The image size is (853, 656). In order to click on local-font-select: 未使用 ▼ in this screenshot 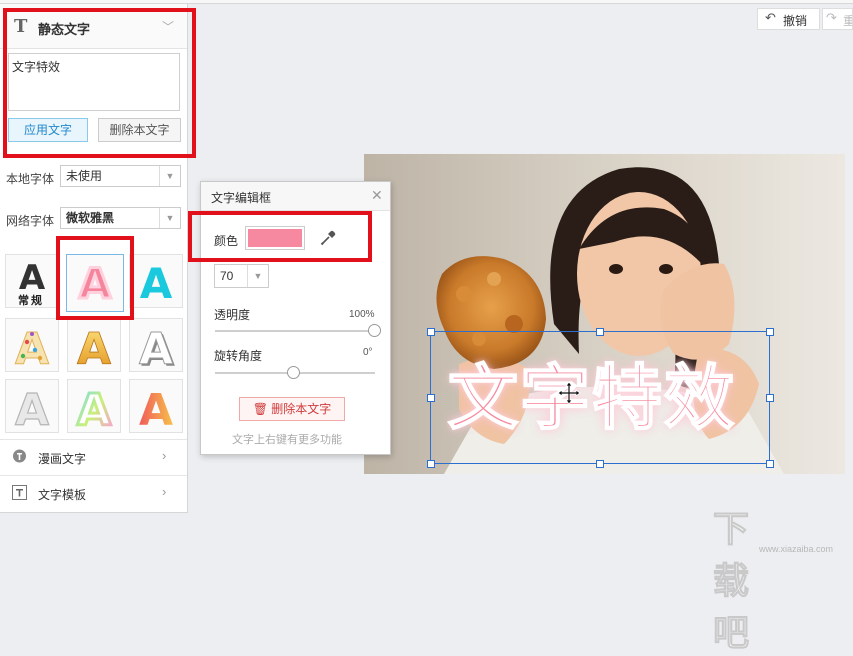, I will do `click(120, 176)`.